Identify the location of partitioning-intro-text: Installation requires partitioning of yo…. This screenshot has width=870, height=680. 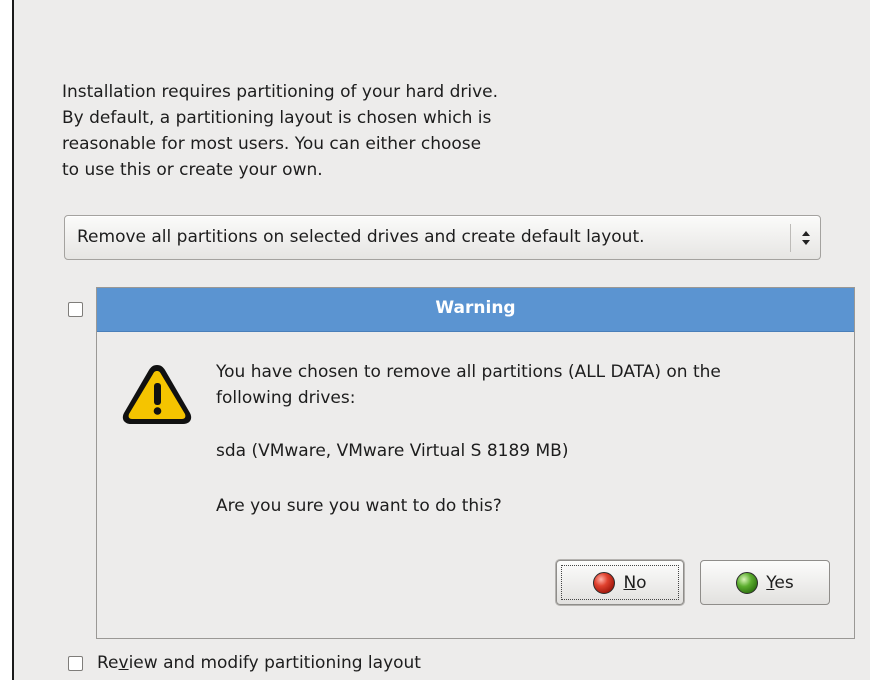
(342, 131).